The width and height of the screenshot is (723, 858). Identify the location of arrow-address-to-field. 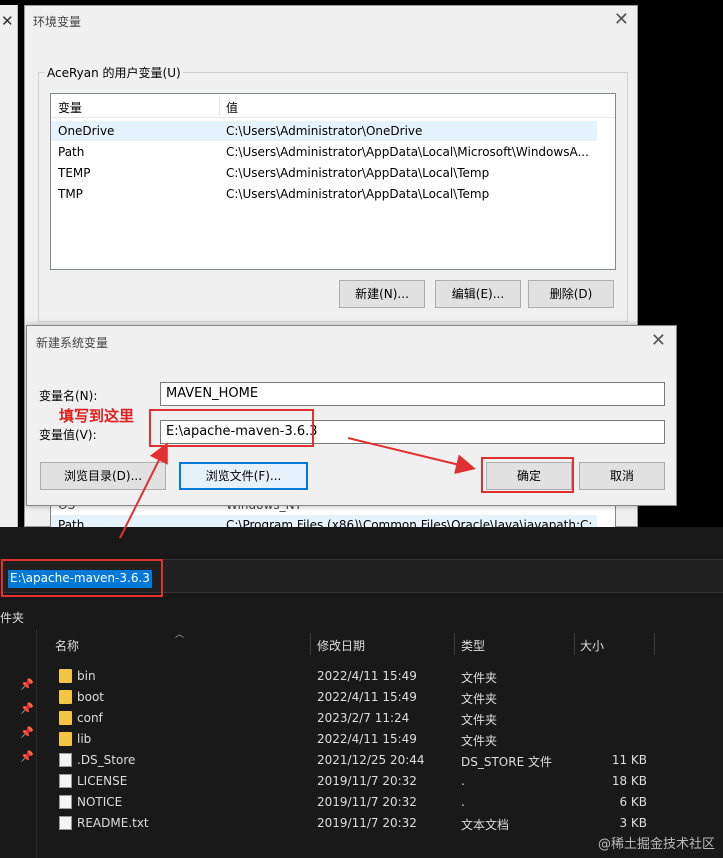
(143, 490).